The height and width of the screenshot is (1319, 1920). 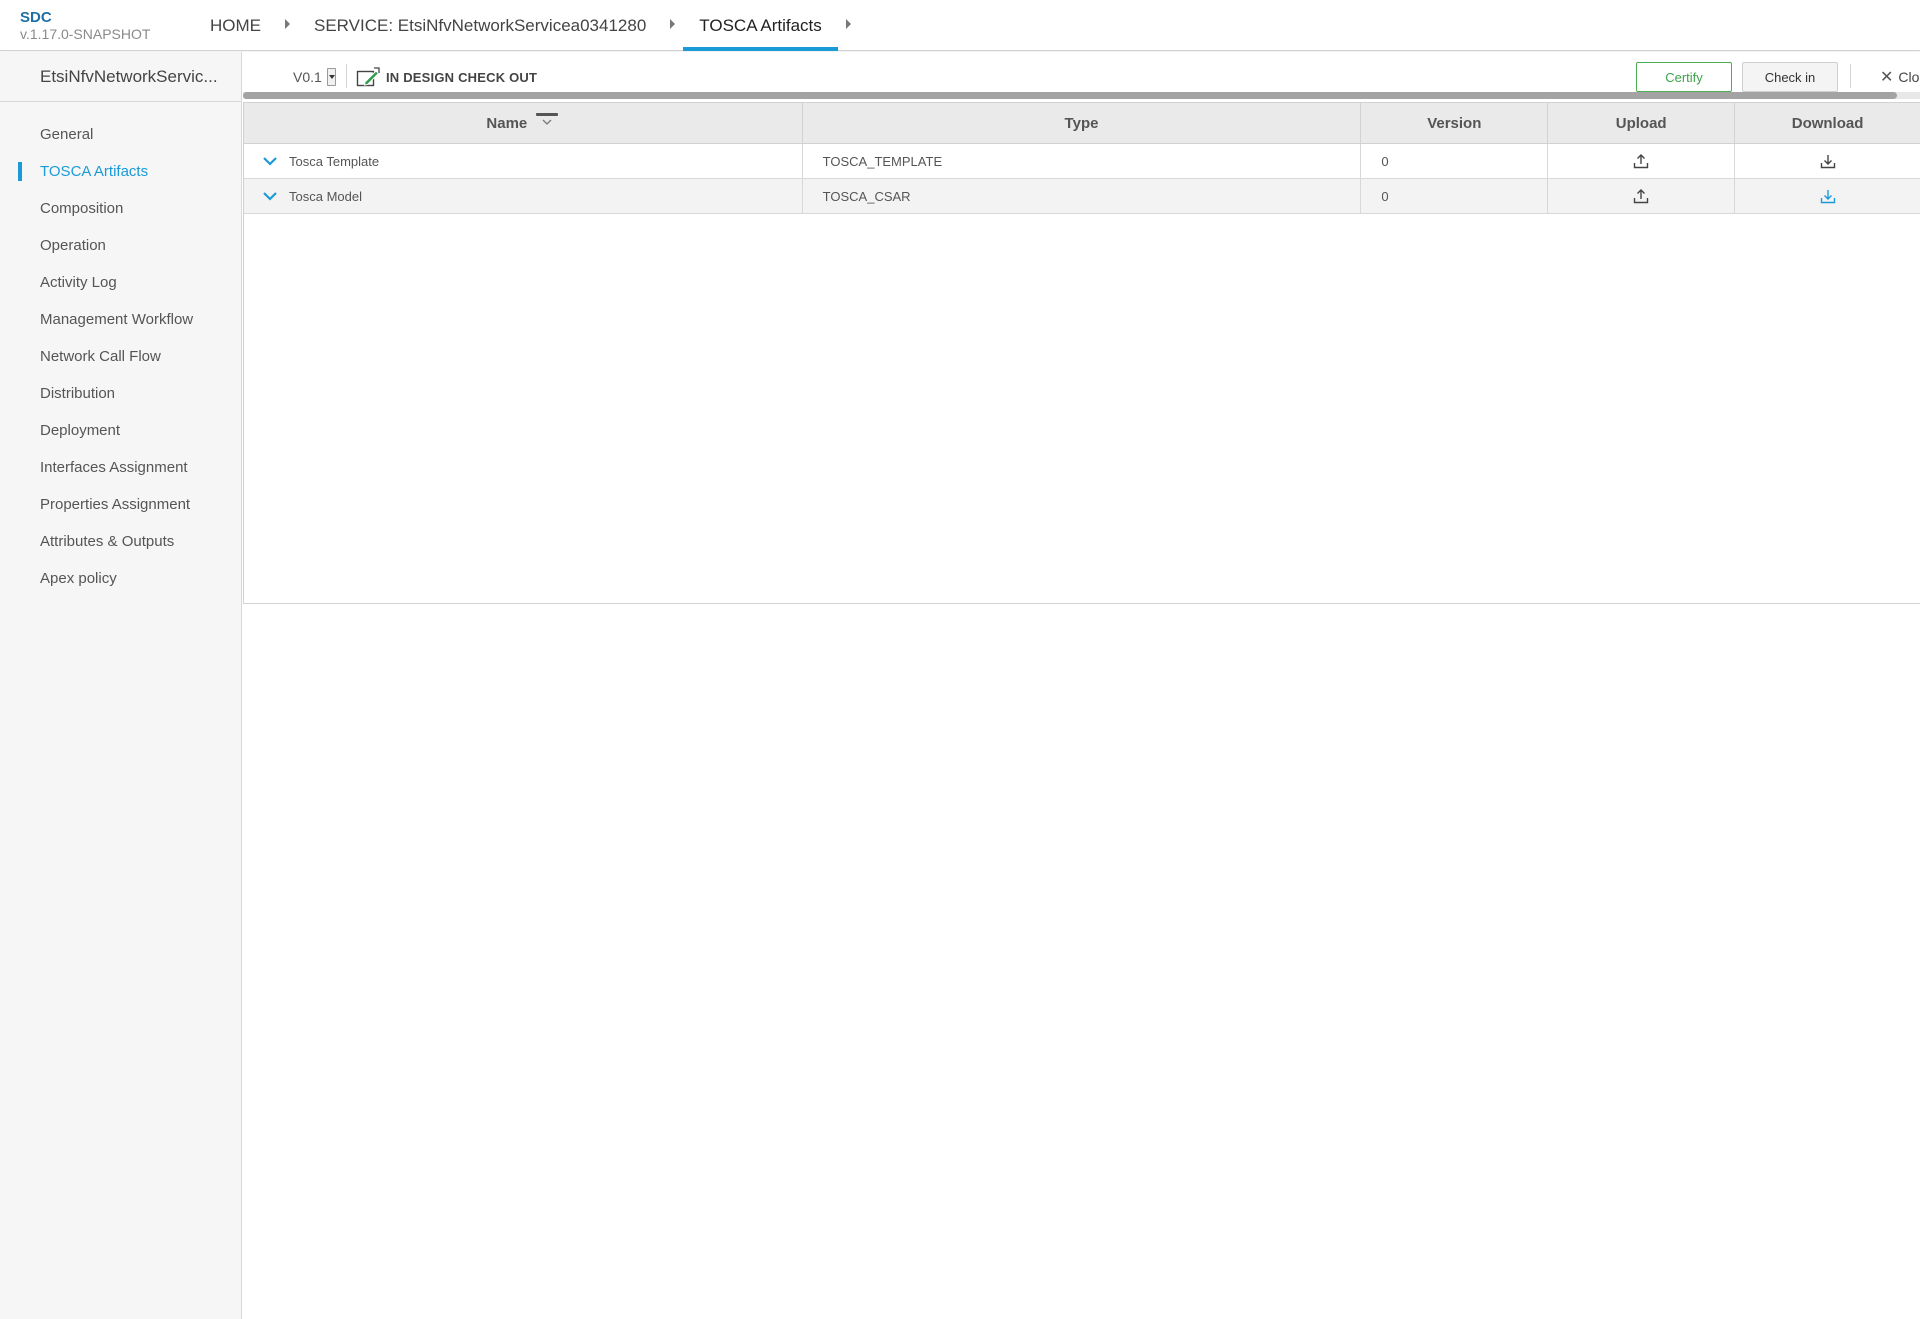 I want to click on app-name: SDC, so click(x=36, y=17).